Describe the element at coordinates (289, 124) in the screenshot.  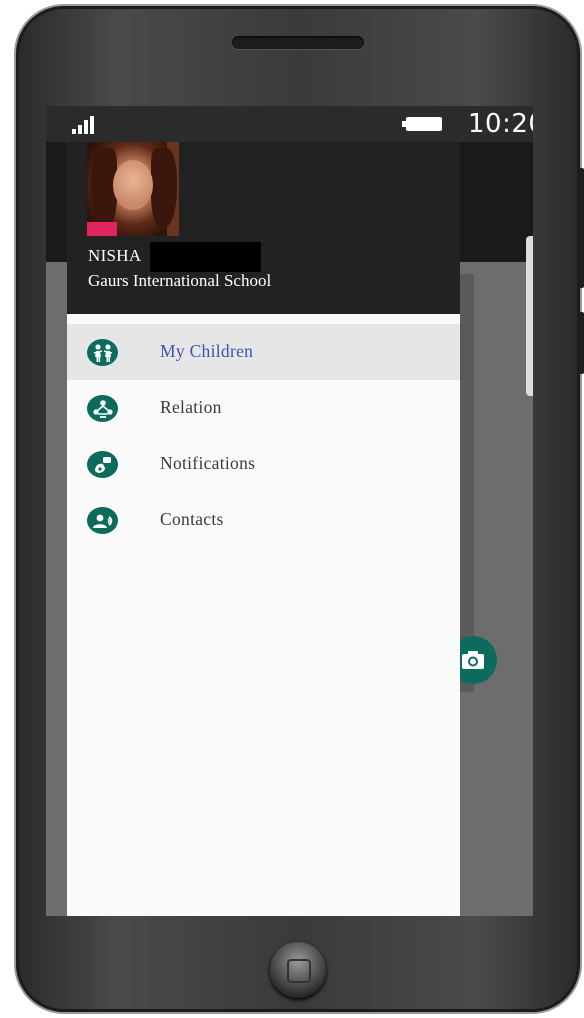
I see `status-bar: 10:20` at that location.